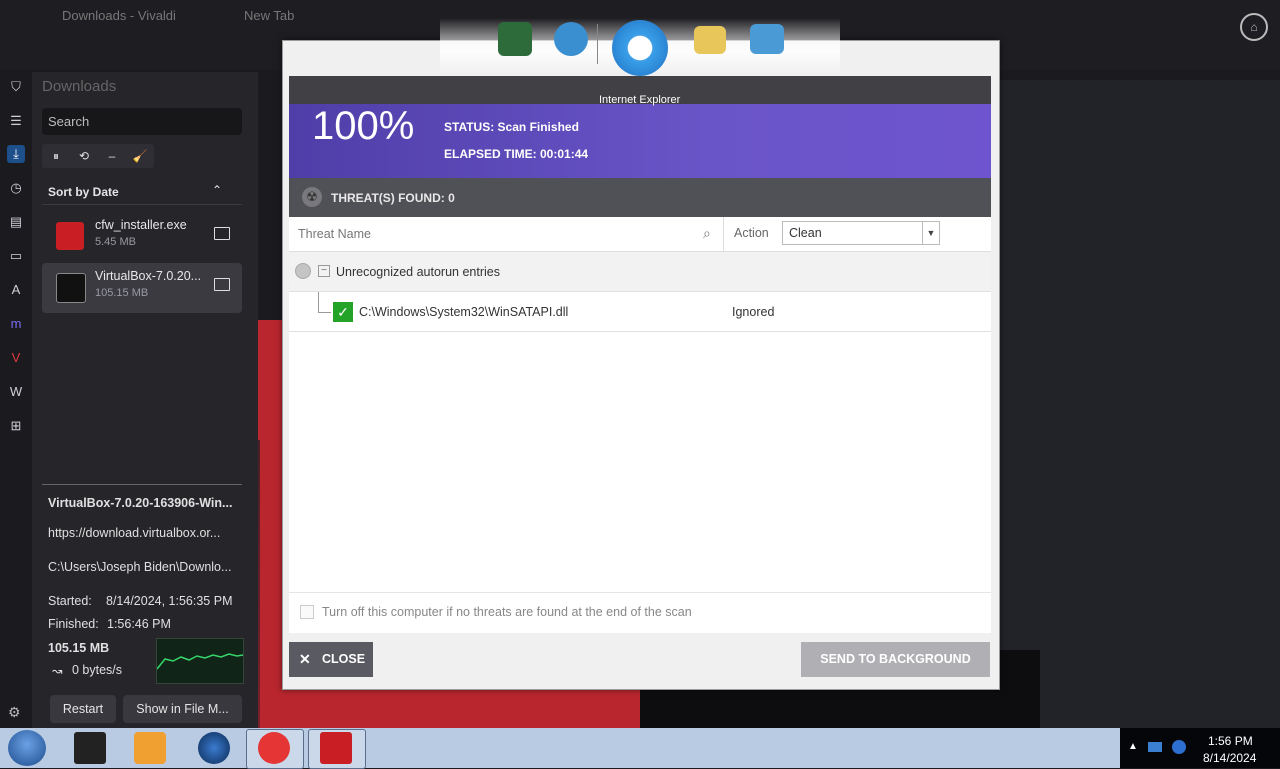  I want to click on remove-icon: –, so click(112, 156).